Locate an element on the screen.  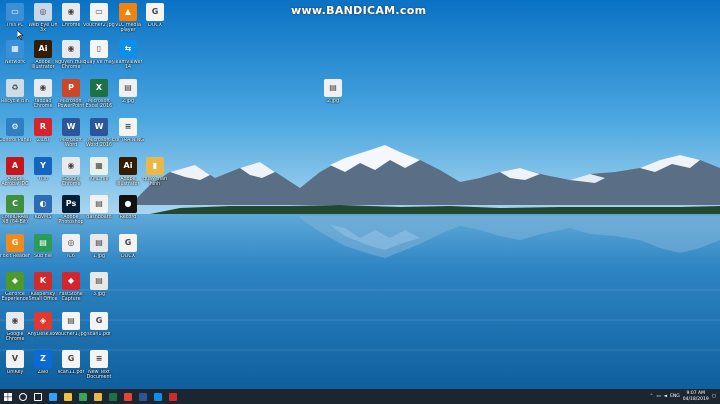
task-view-icon is located at coordinates (37, 396).